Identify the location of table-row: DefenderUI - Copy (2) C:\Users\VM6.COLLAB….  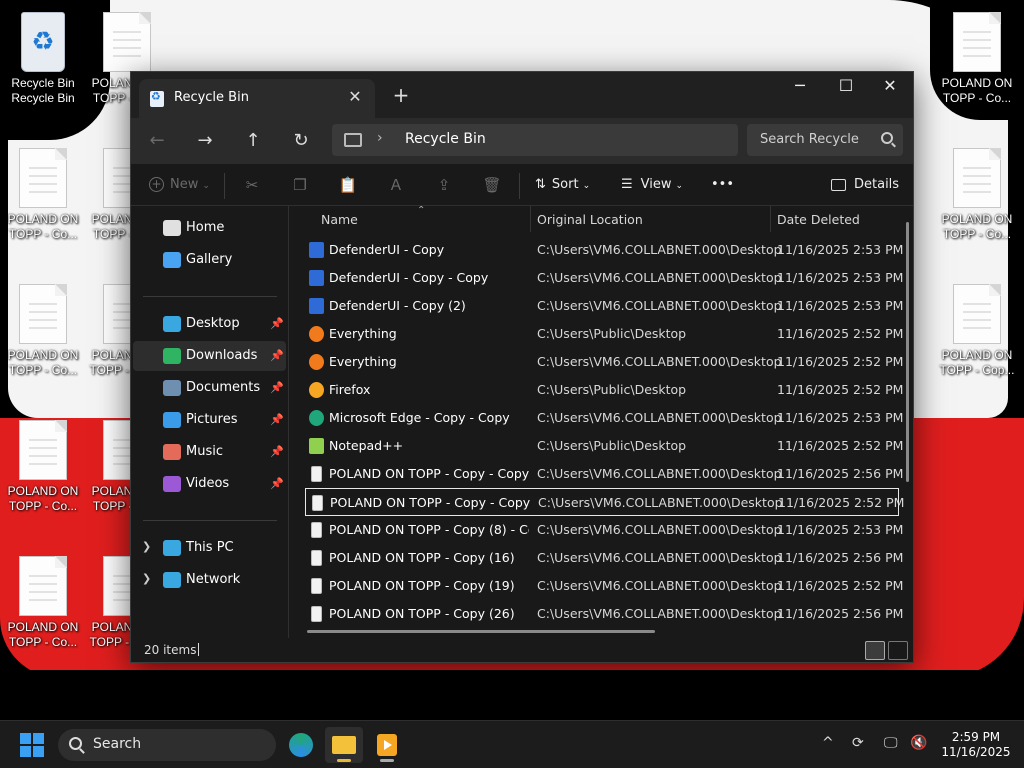
(604, 306).